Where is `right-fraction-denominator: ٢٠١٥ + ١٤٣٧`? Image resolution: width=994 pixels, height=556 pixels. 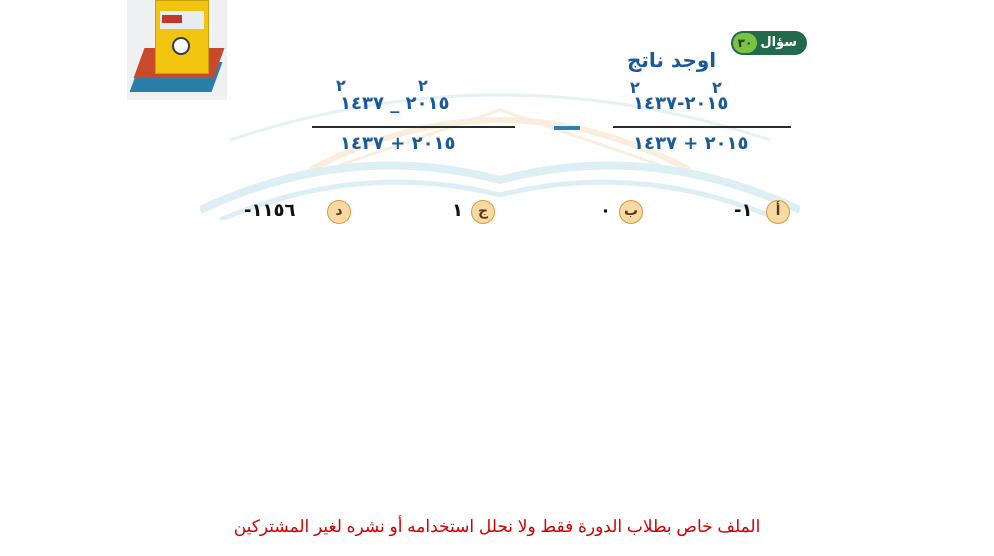
right-fraction-denominator: ٢٠١٥ + ١٤٣٧ is located at coordinates (691, 143).